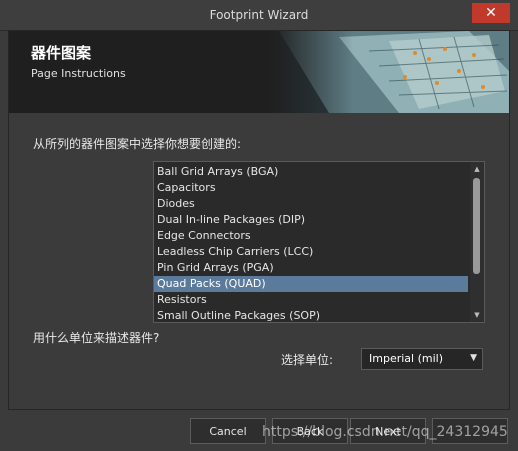  Describe the element at coordinates (61, 53) in the screenshot. I see `page-title: 器件图案` at that location.